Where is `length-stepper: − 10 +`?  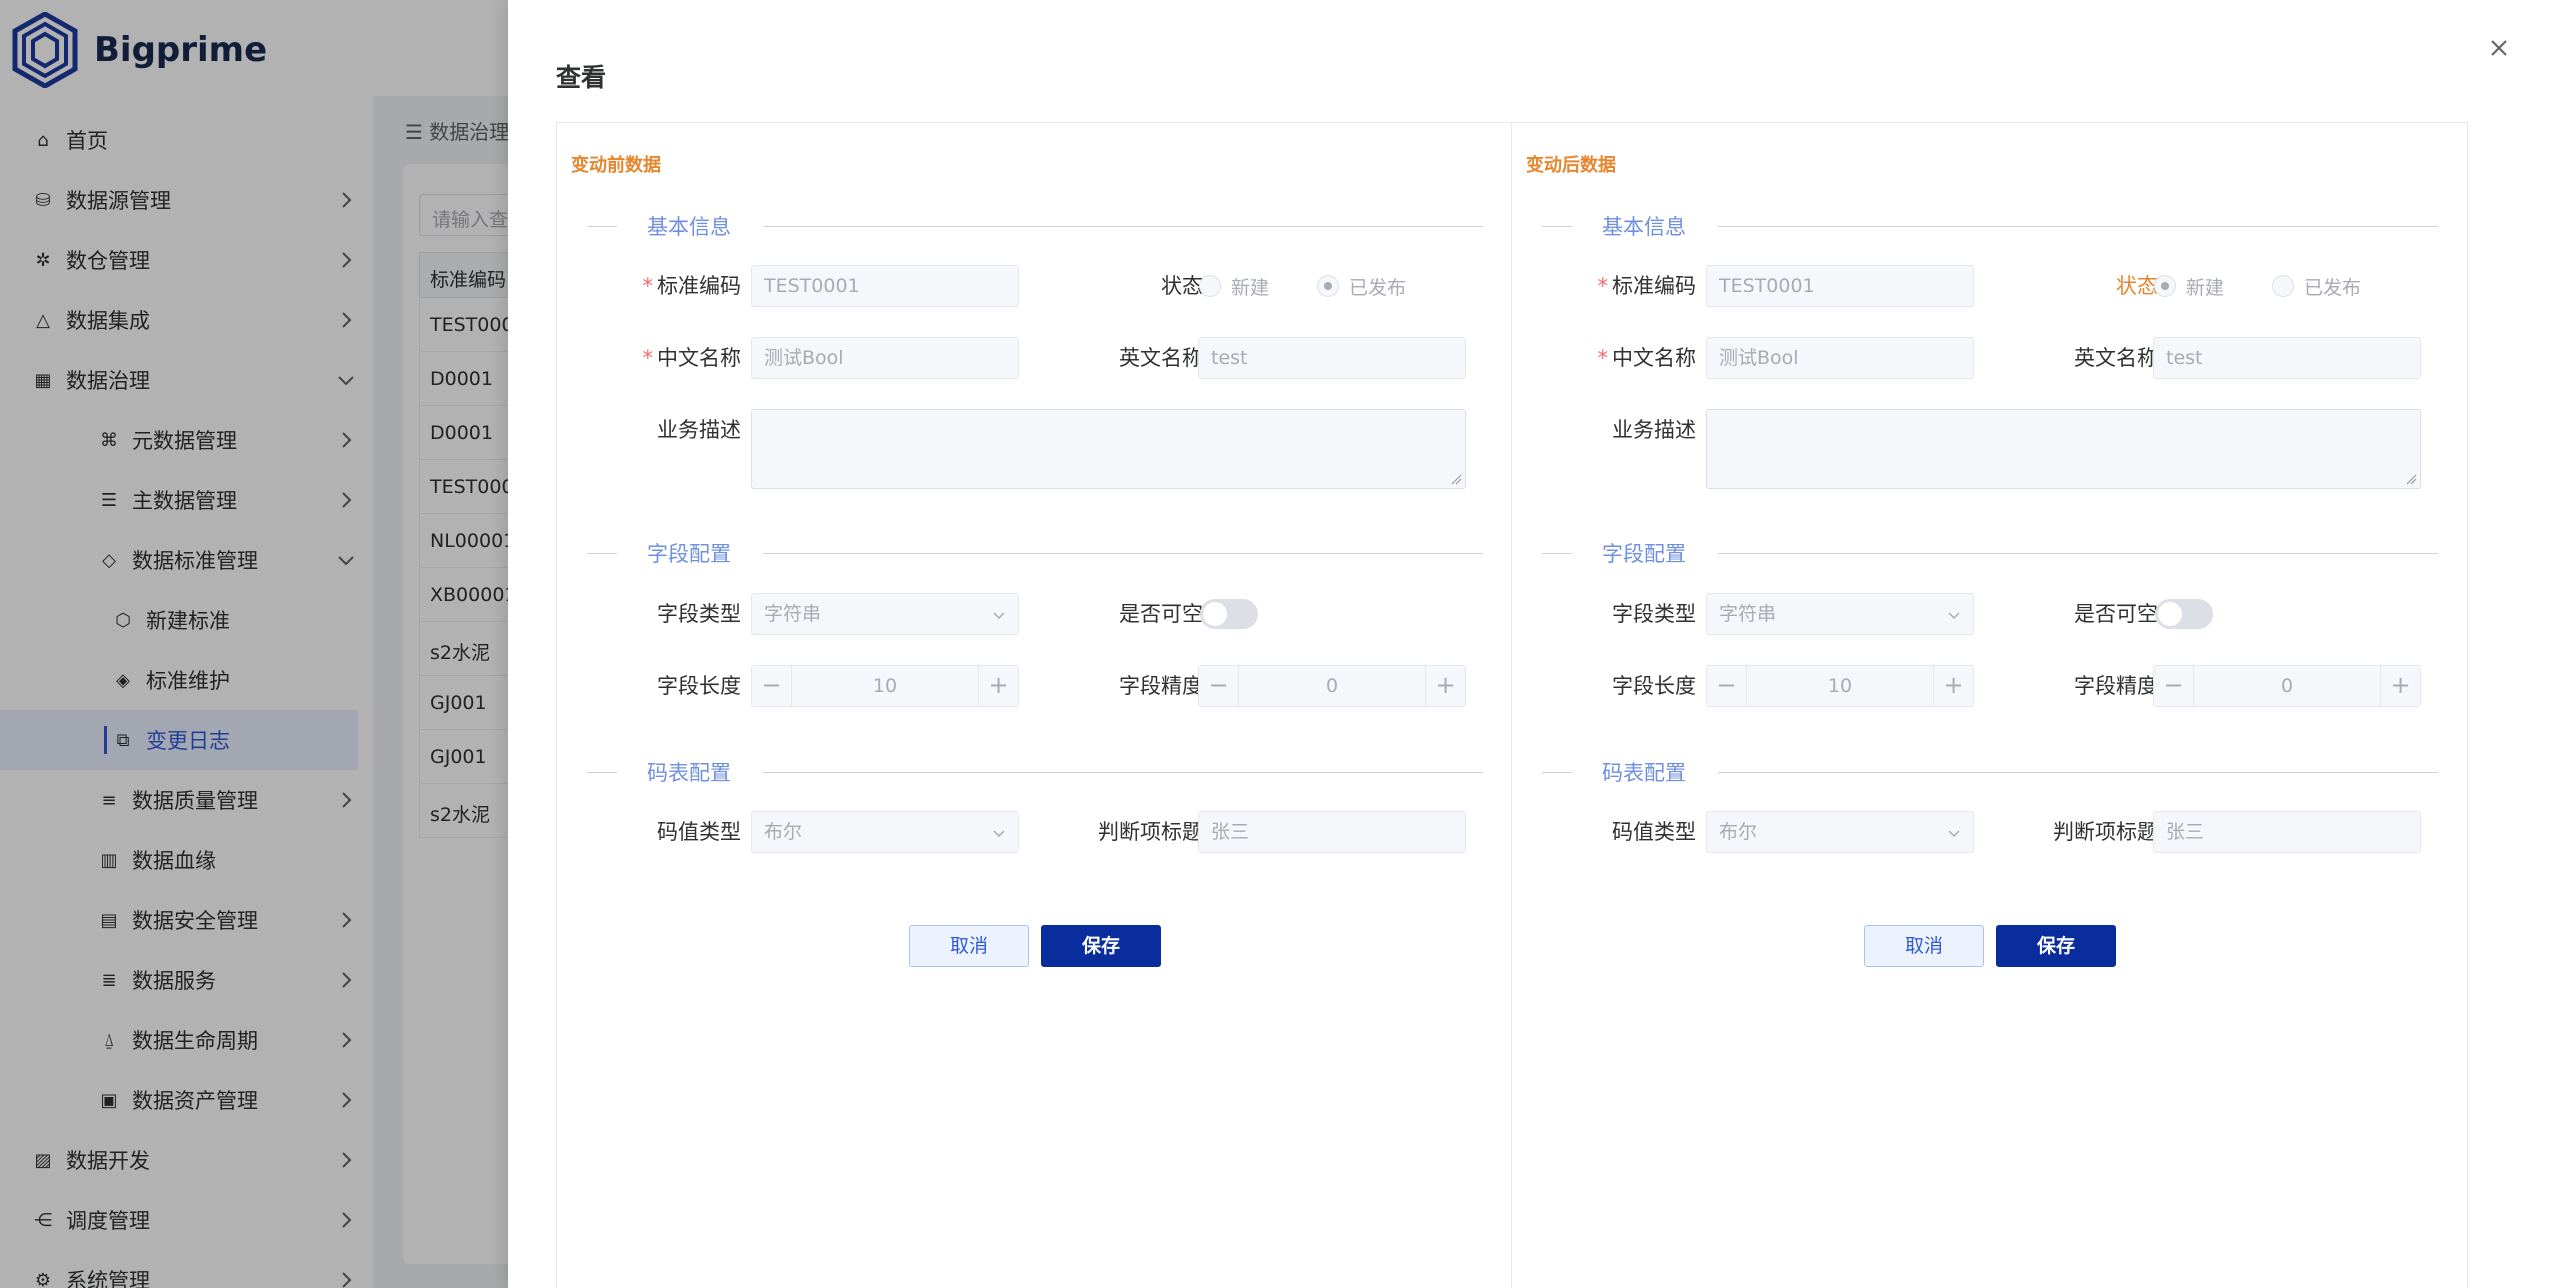
length-stepper: − 10 + is located at coordinates (885, 686).